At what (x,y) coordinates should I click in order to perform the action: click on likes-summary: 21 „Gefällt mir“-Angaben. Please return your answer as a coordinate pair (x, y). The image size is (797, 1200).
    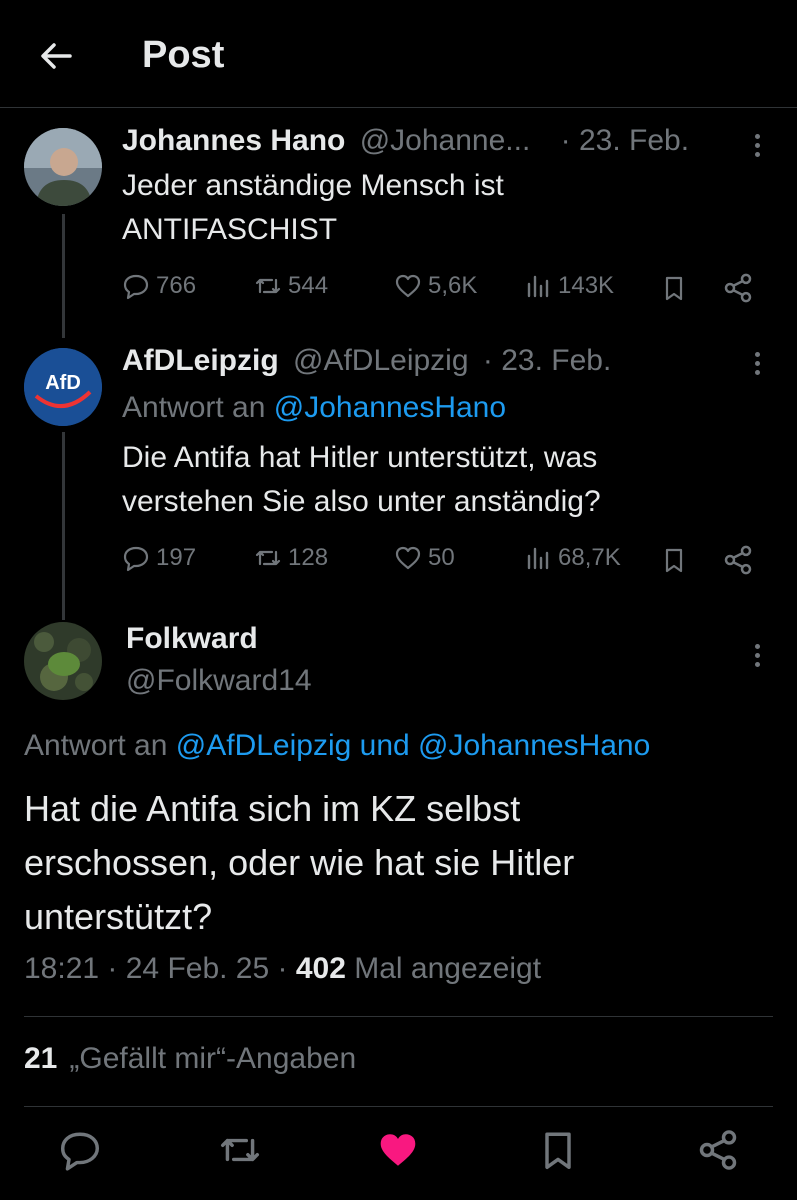
    Looking at the image, I should click on (190, 1059).